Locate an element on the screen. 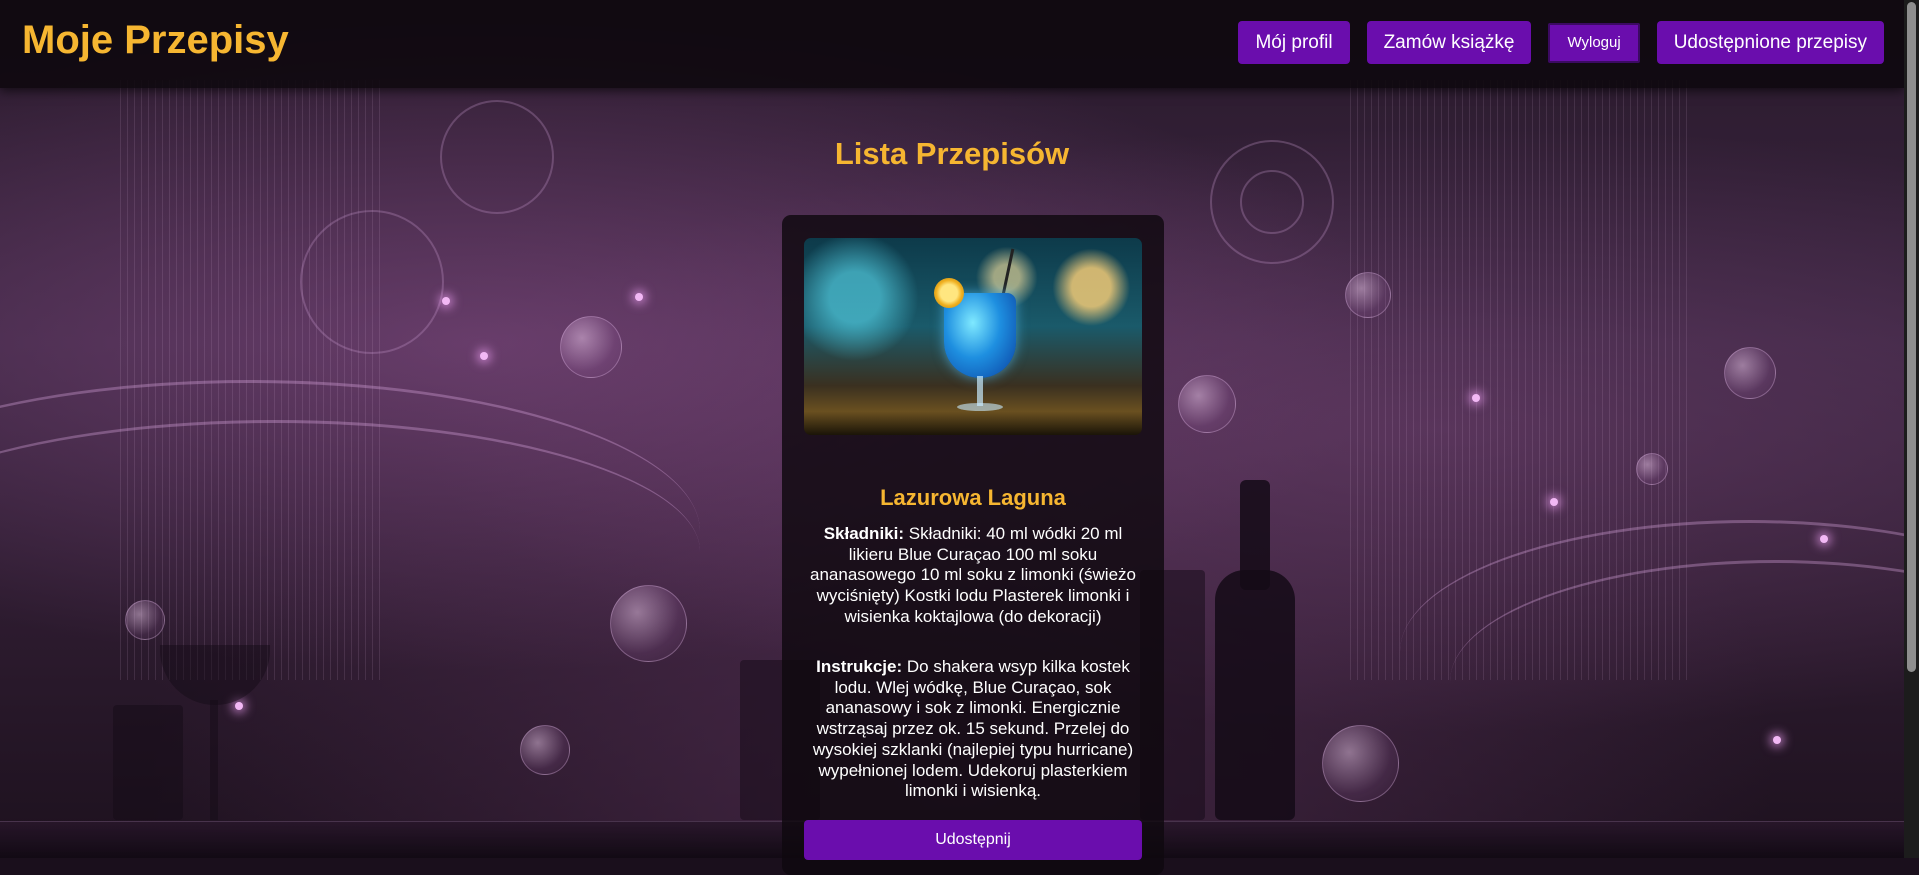  ingredients-label: Składniki: is located at coordinates (864, 533).